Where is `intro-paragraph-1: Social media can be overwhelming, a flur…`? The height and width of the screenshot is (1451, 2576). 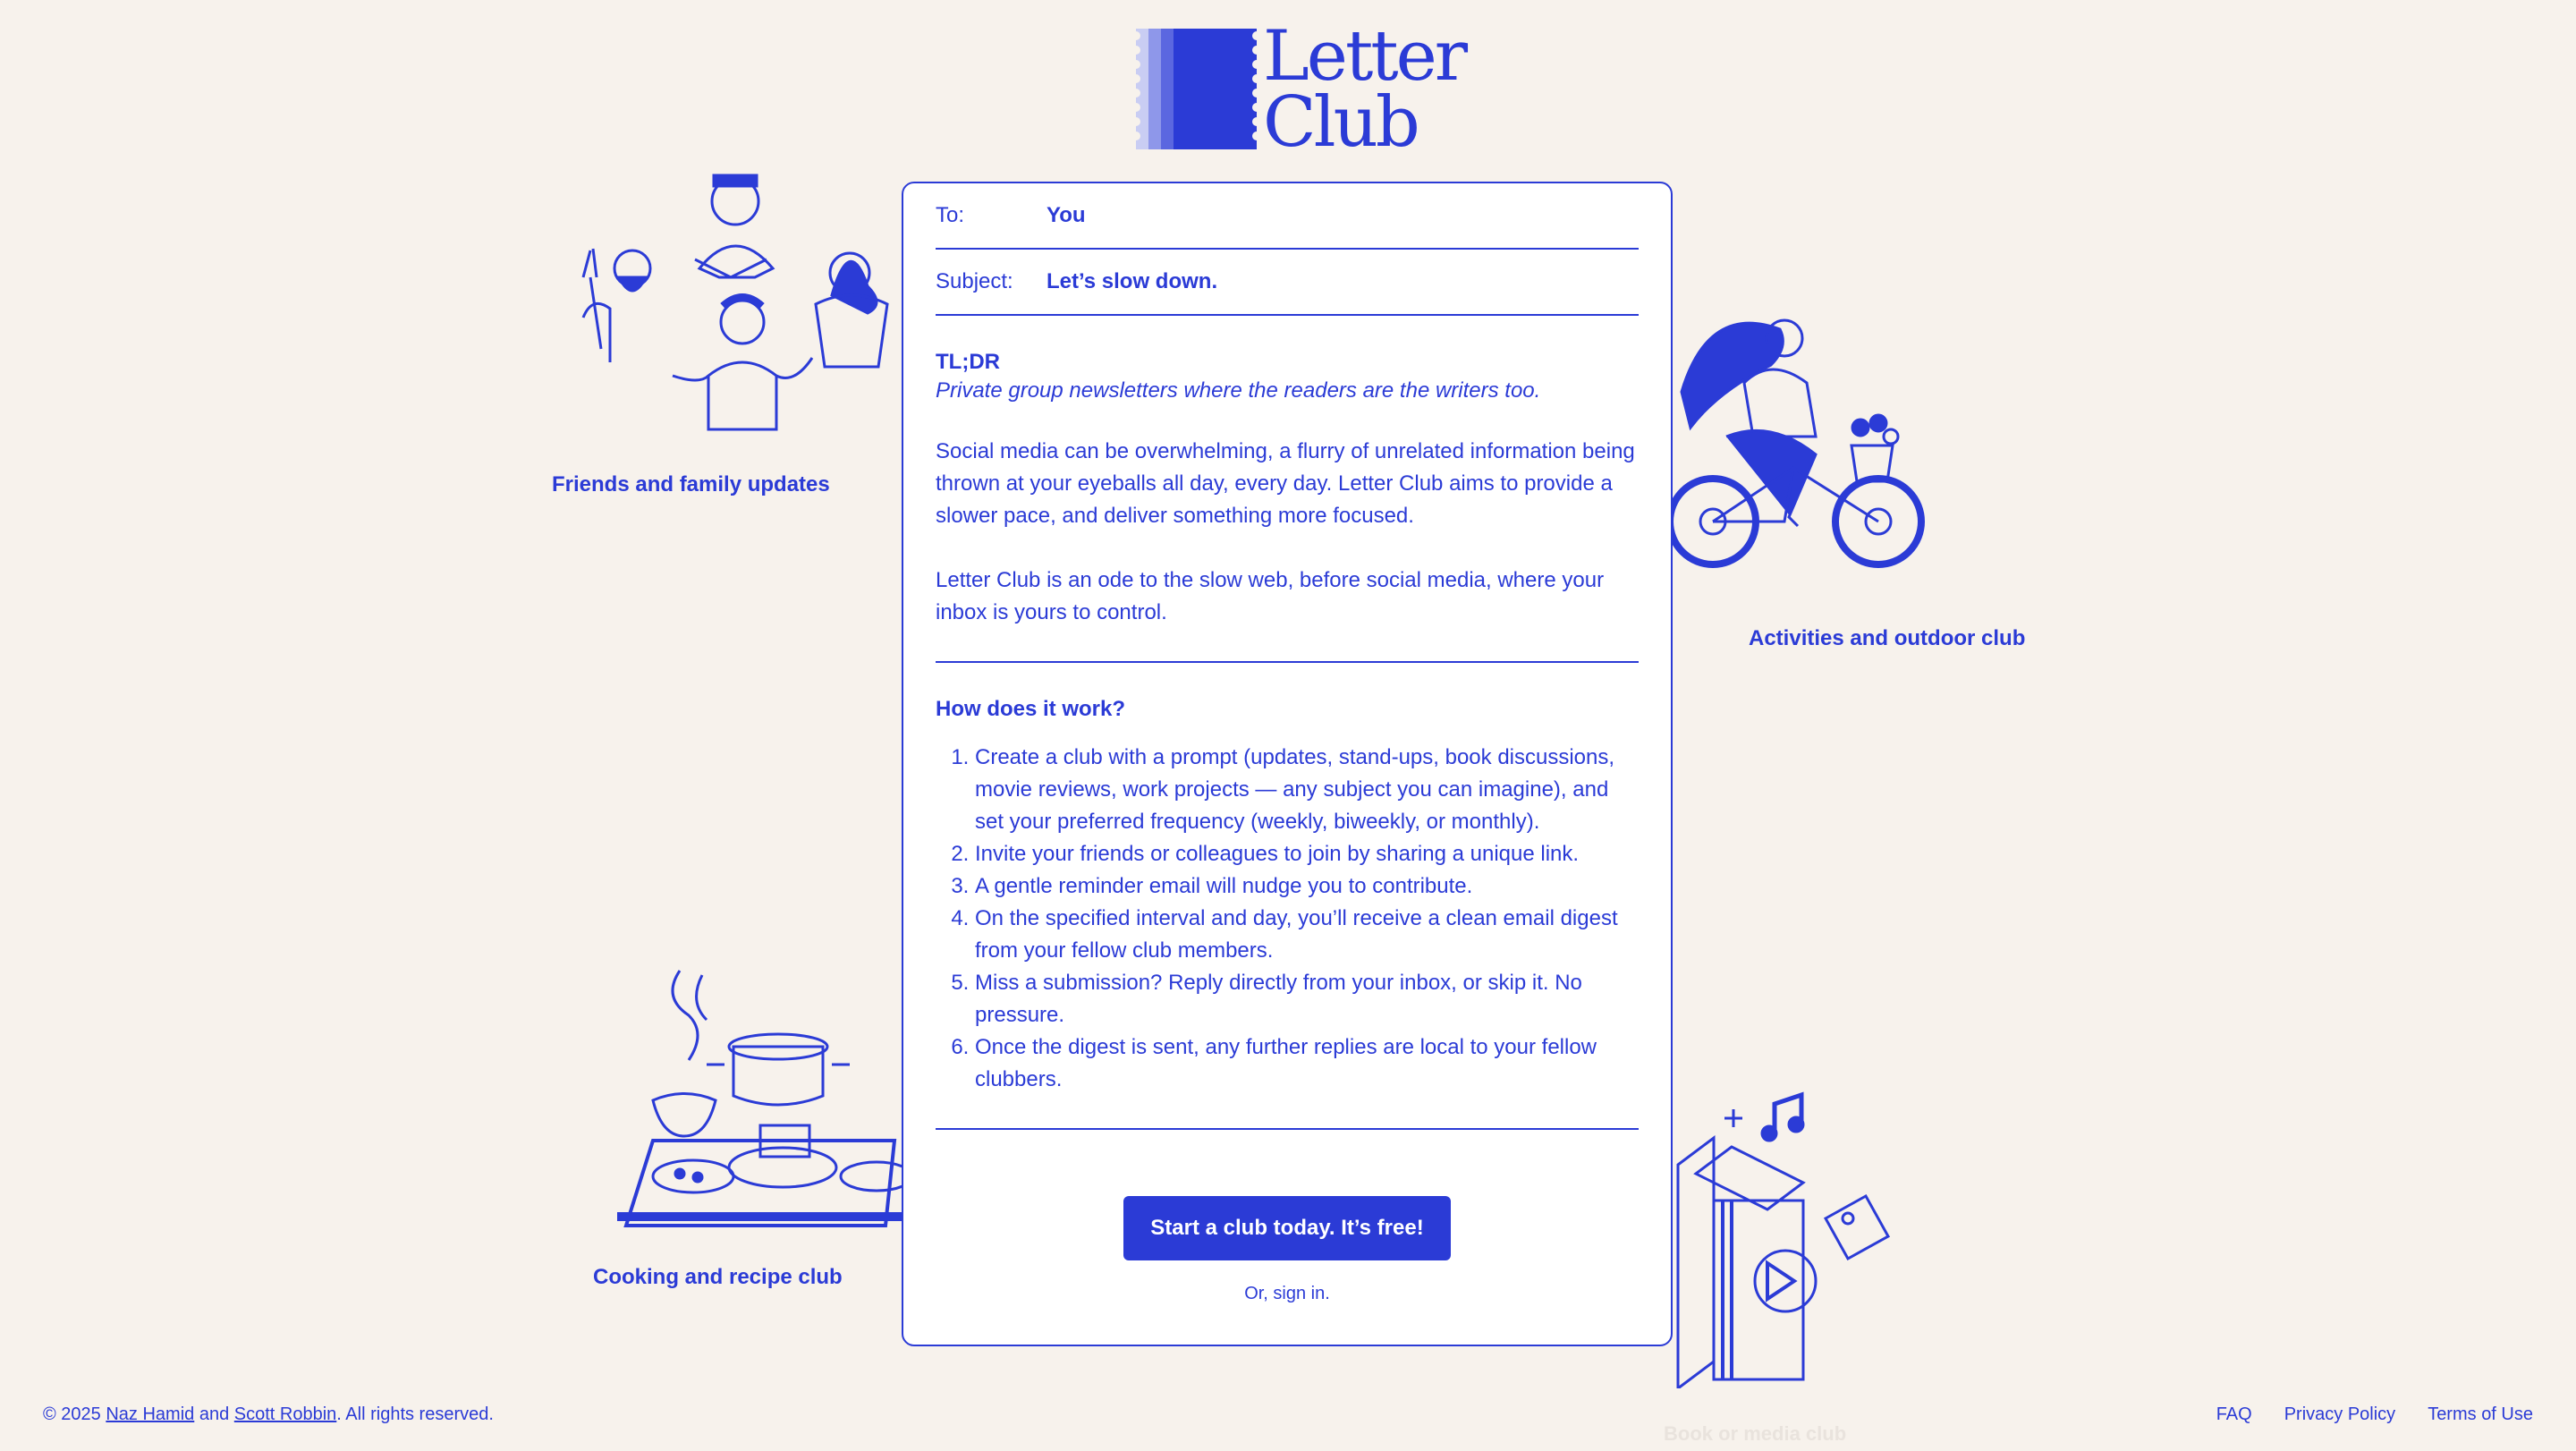
intro-paragraph-1: Social media can be overwhelming, a flur… is located at coordinates (1285, 483).